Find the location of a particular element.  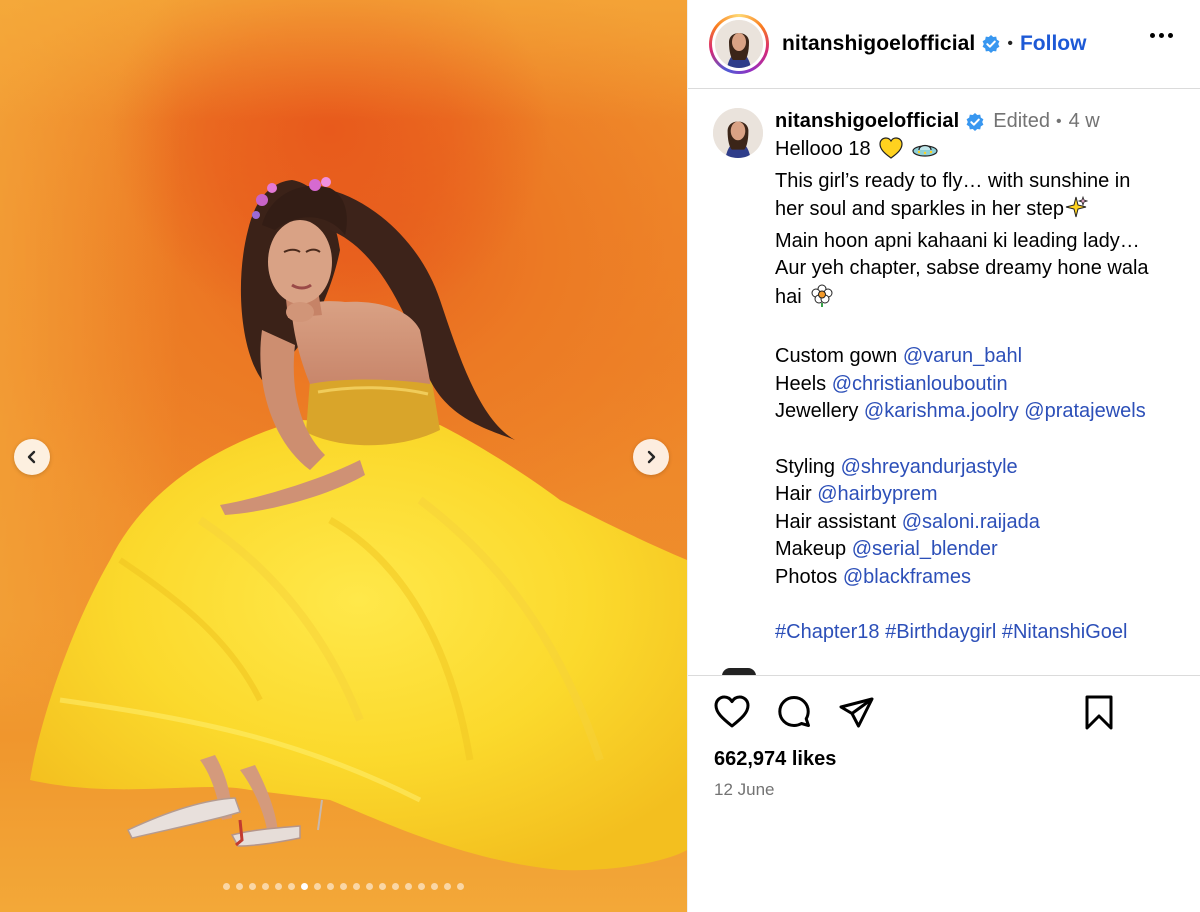

carousel-indicator is located at coordinates (343, 886).